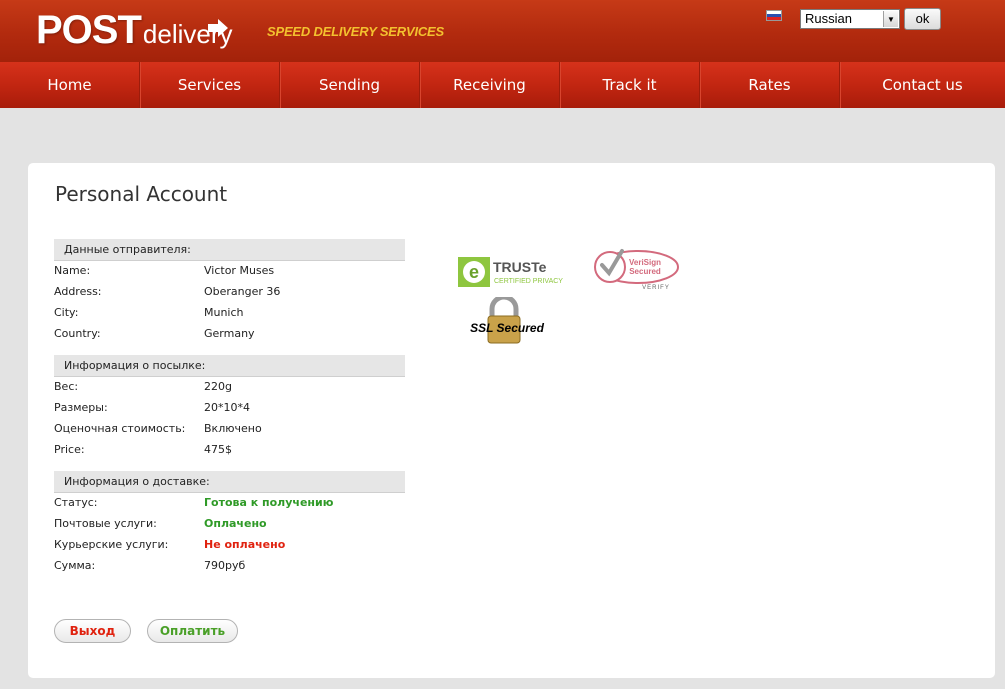 The width and height of the screenshot is (1005, 689). Describe the element at coordinates (229, 250) in the screenshot. I see `sender-section-heading: Данные отправителя:` at that location.